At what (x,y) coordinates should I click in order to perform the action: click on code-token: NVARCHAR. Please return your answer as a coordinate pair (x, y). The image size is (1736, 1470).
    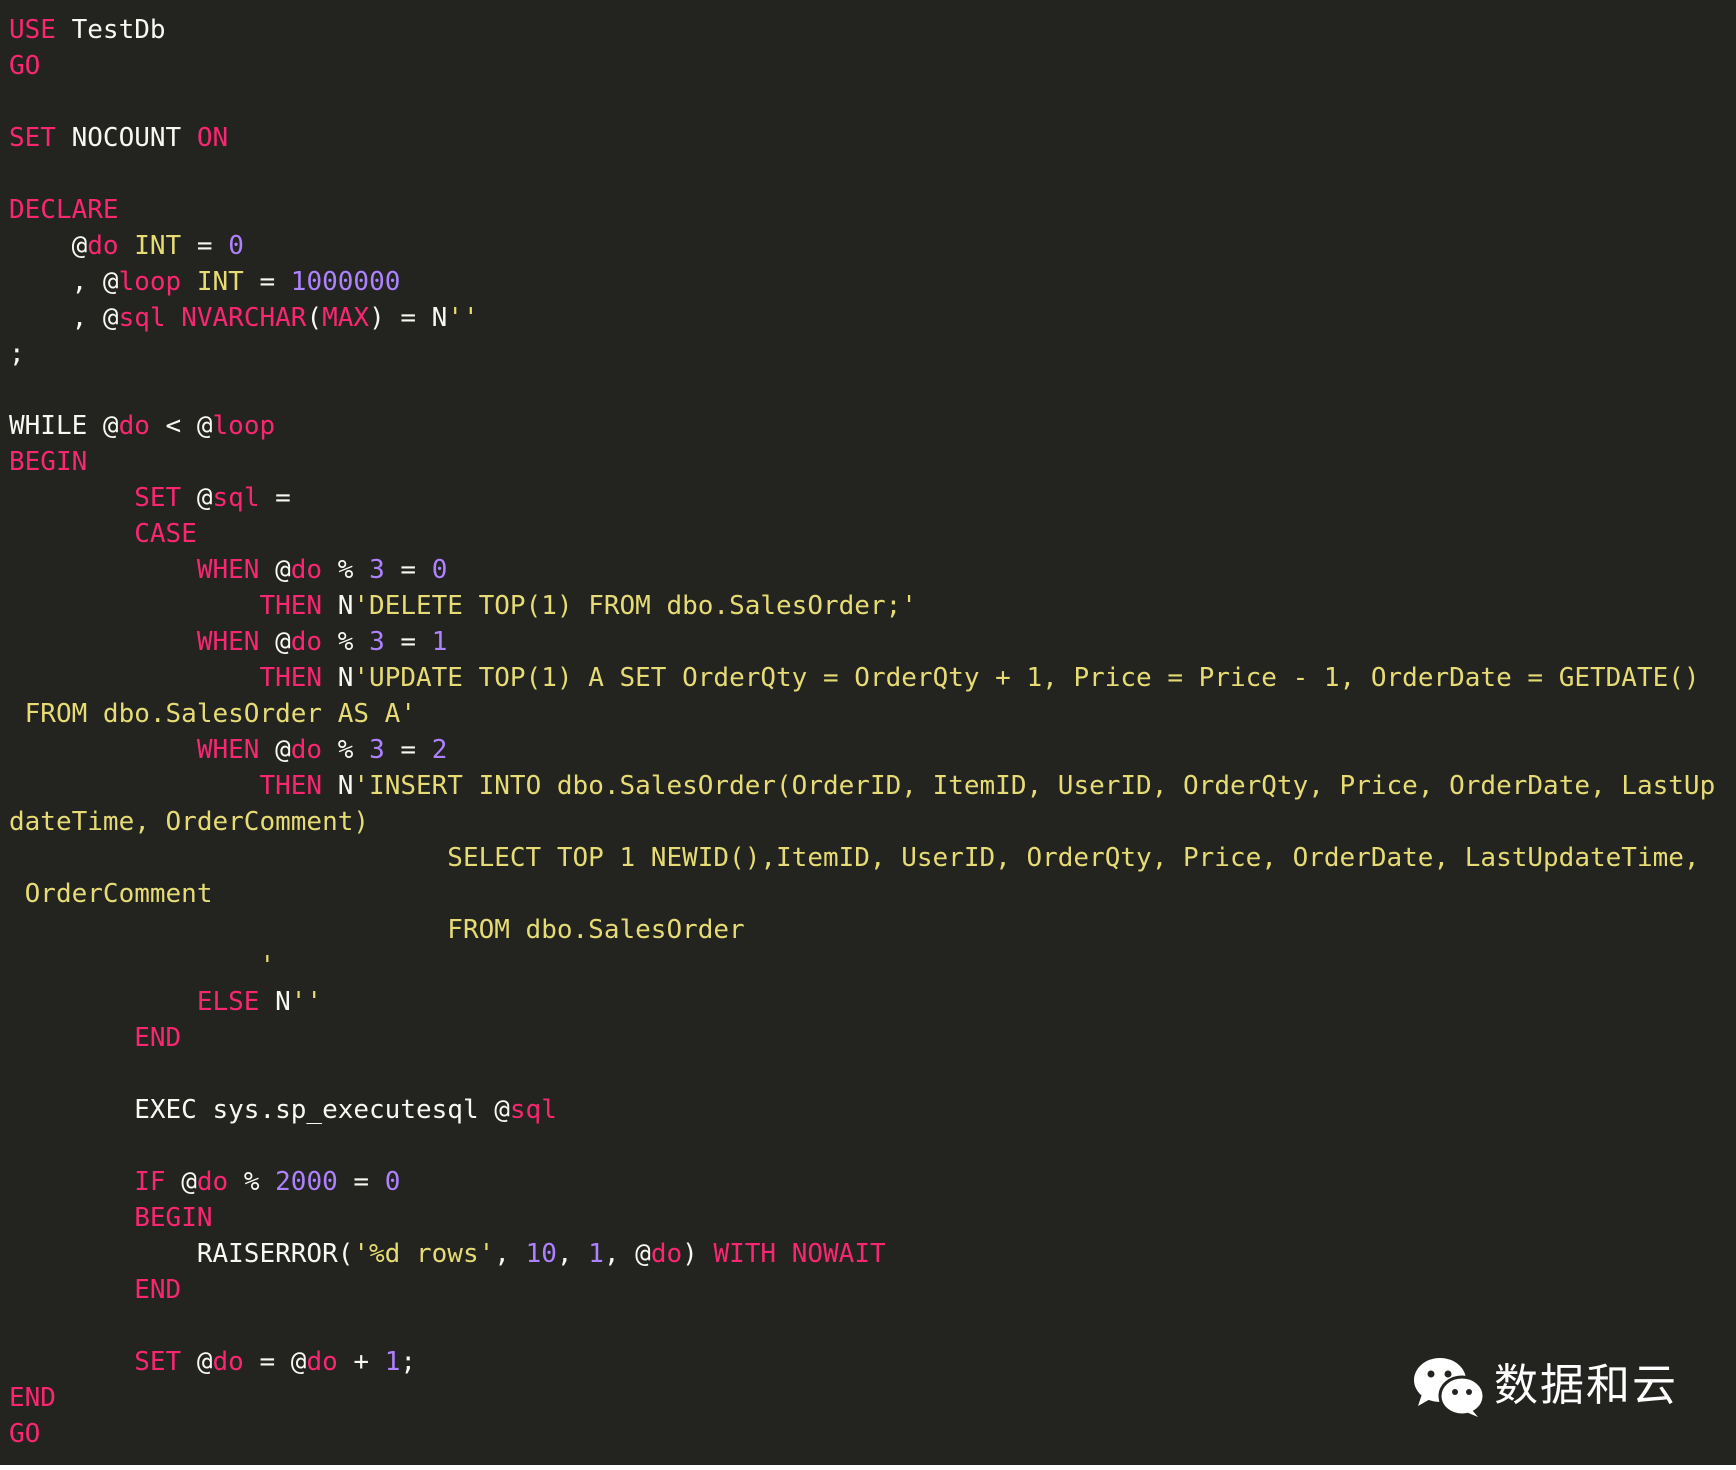
    Looking at the image, I should click on (244, 318).